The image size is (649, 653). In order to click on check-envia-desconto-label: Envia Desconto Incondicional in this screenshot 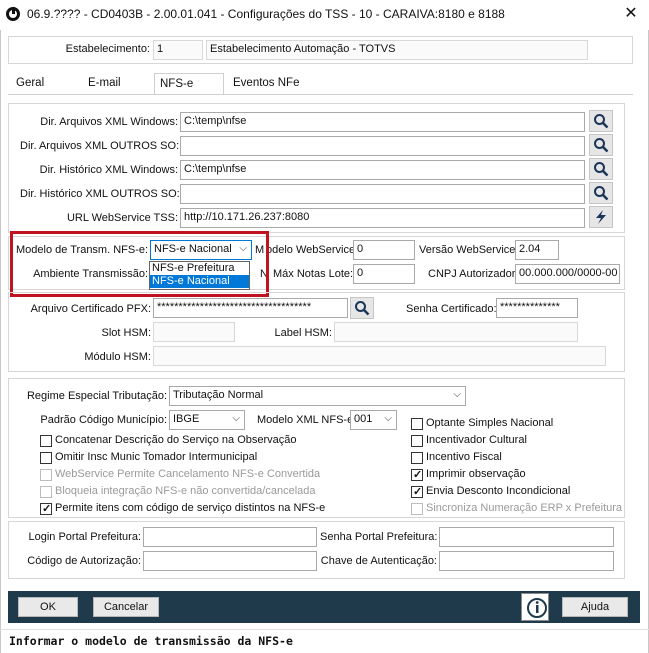, I will do `click(498, 491)`.